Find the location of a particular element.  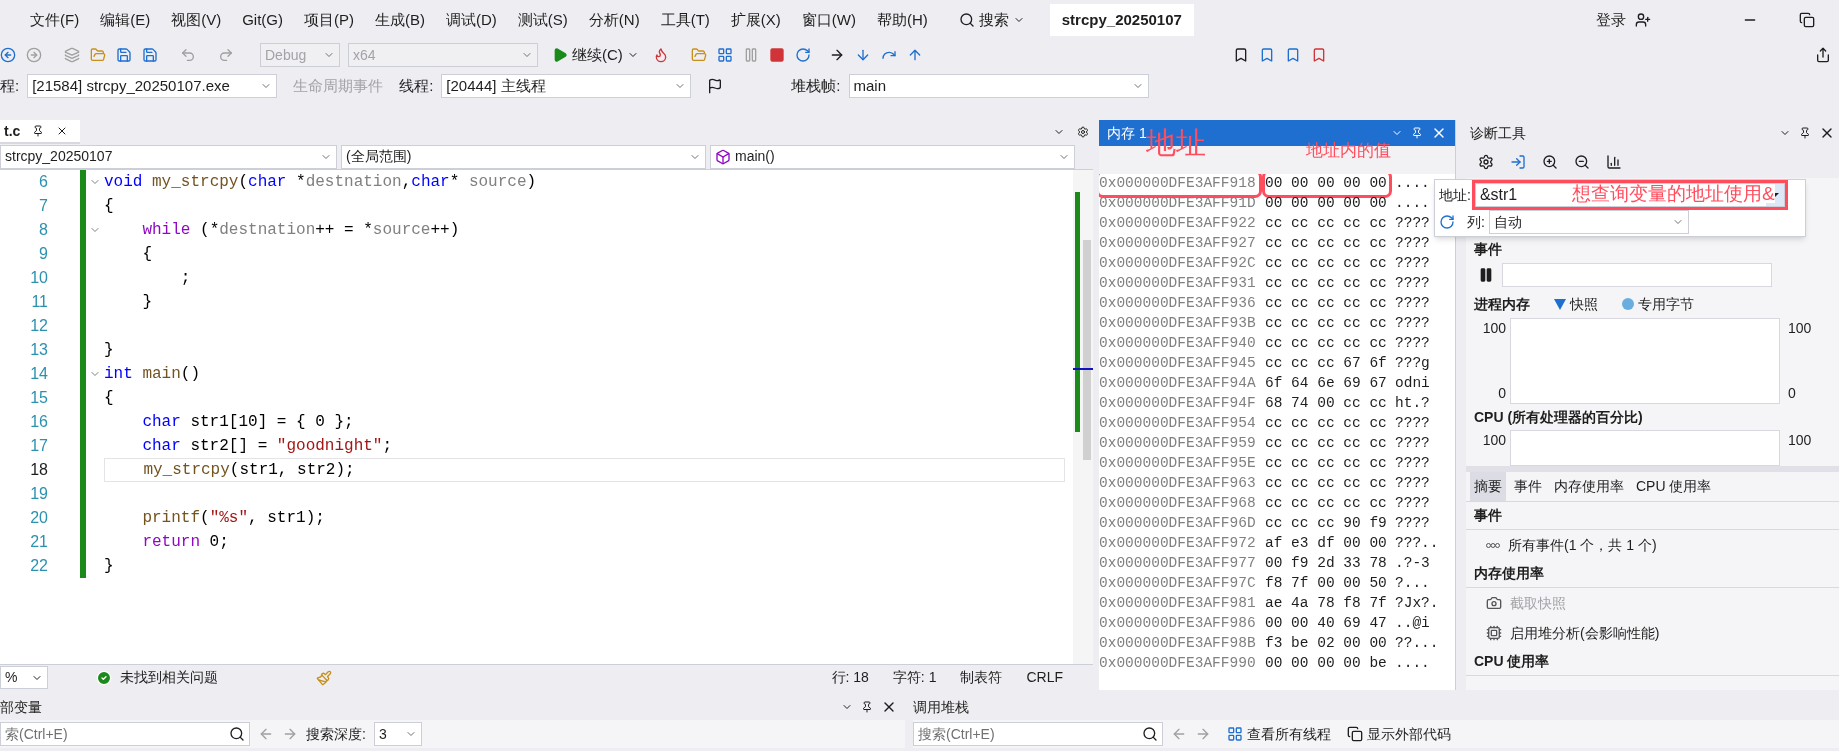

annotation-note: 想查询变量的地址使用& is located at coordinates (1673, 193).